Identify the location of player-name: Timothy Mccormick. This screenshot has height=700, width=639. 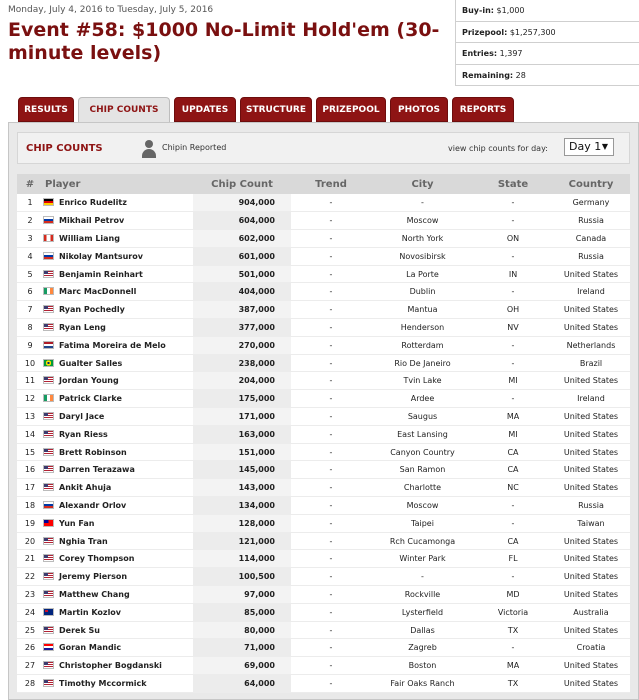
(103, 683).